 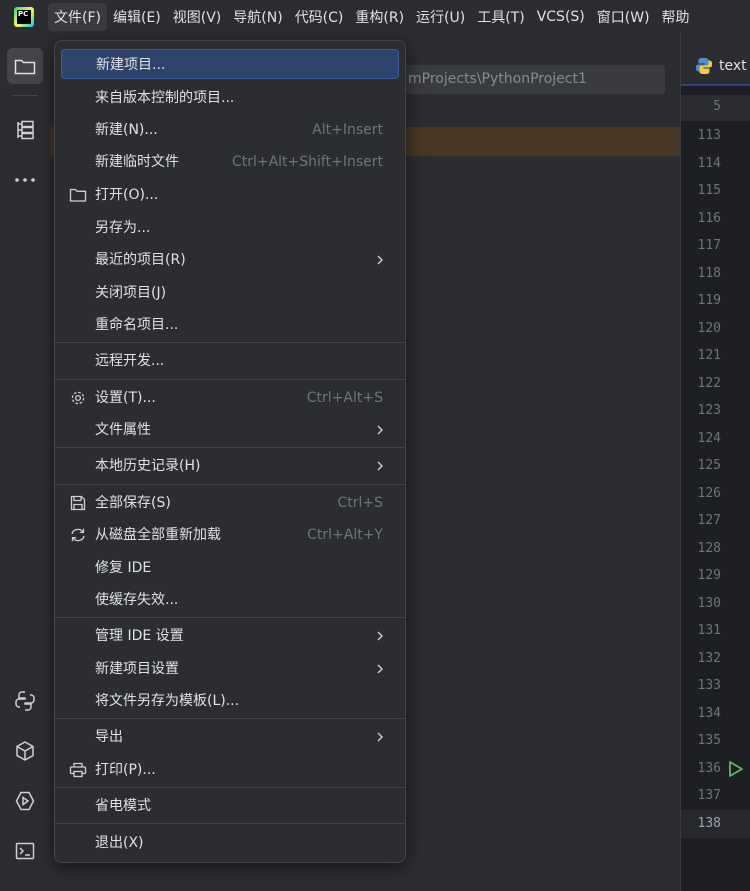 I want to click on line-number: 124, so click(x=709, y=438).